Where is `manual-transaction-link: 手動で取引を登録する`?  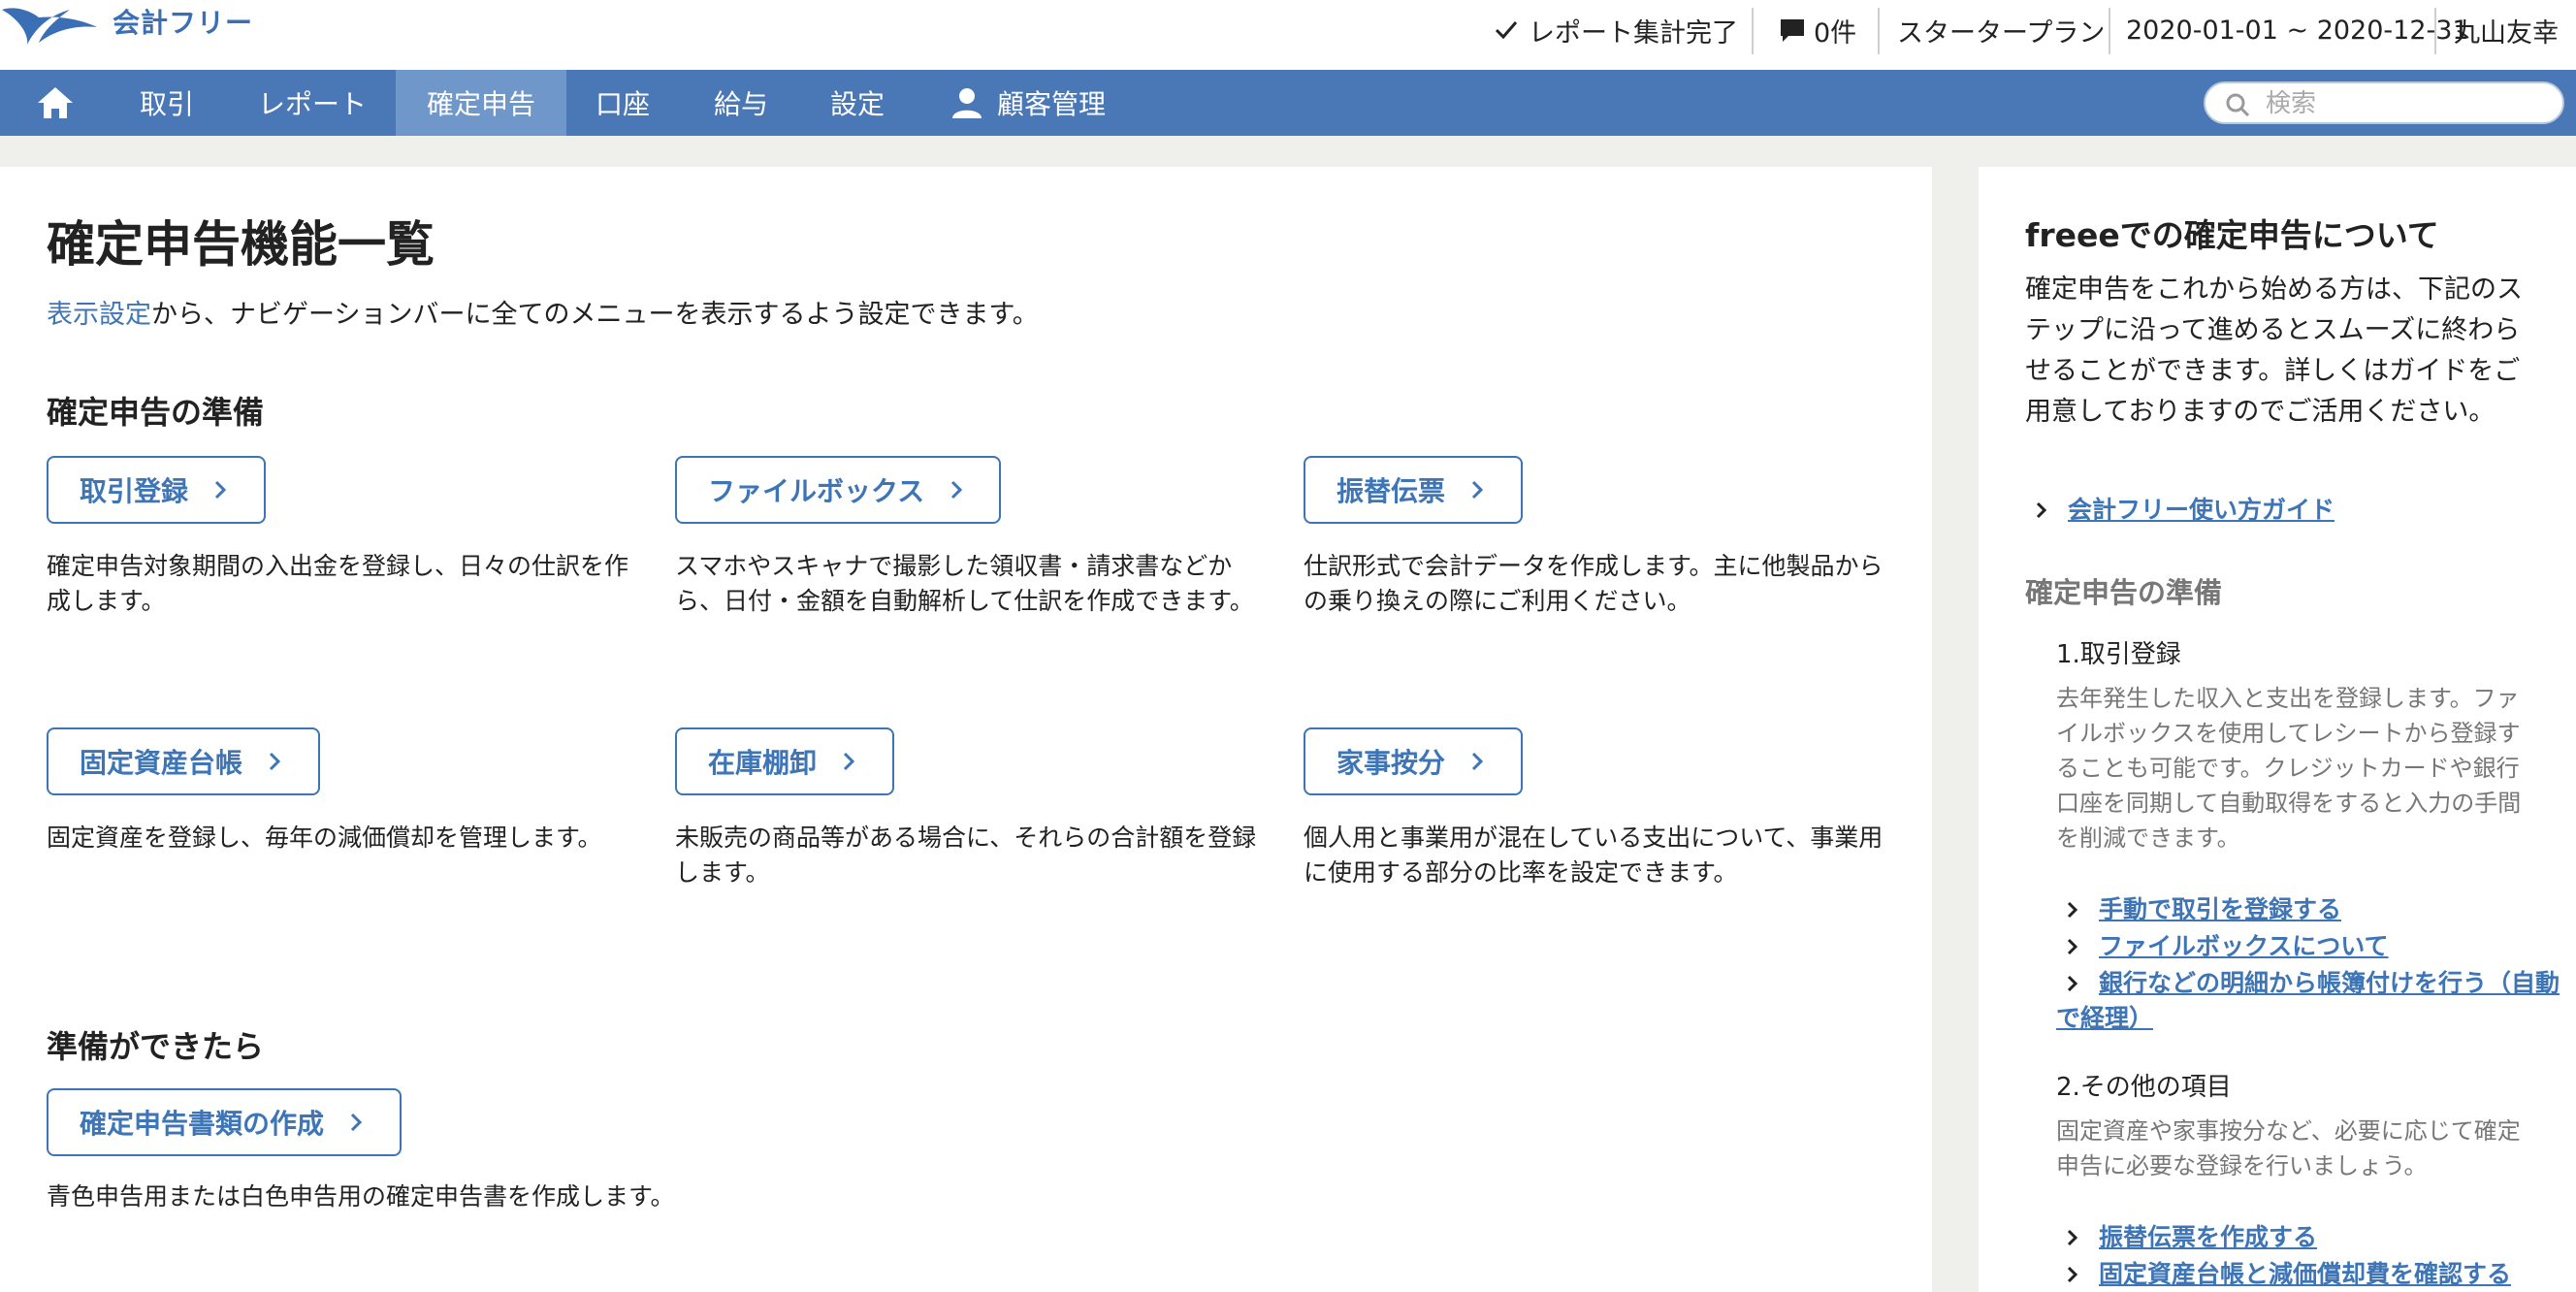 manual-transaction-link: 手動で取引を登録する is located at coordinates (2204, 909).